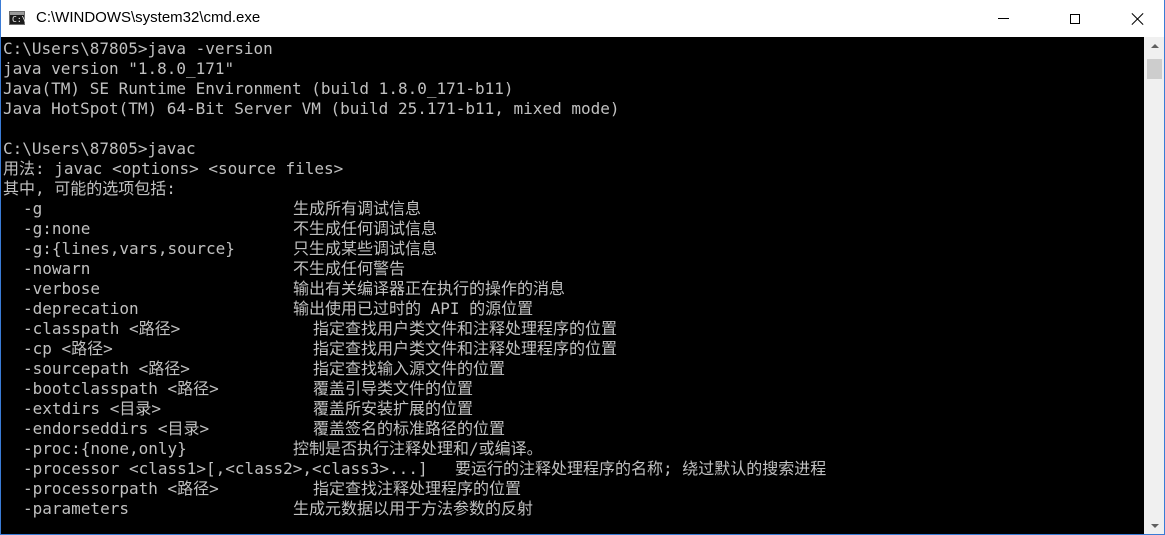  Describe the element at coordinates (116, 428) in the screenshot. I see `option-flag: -endorseddirs <目录>` at that location.